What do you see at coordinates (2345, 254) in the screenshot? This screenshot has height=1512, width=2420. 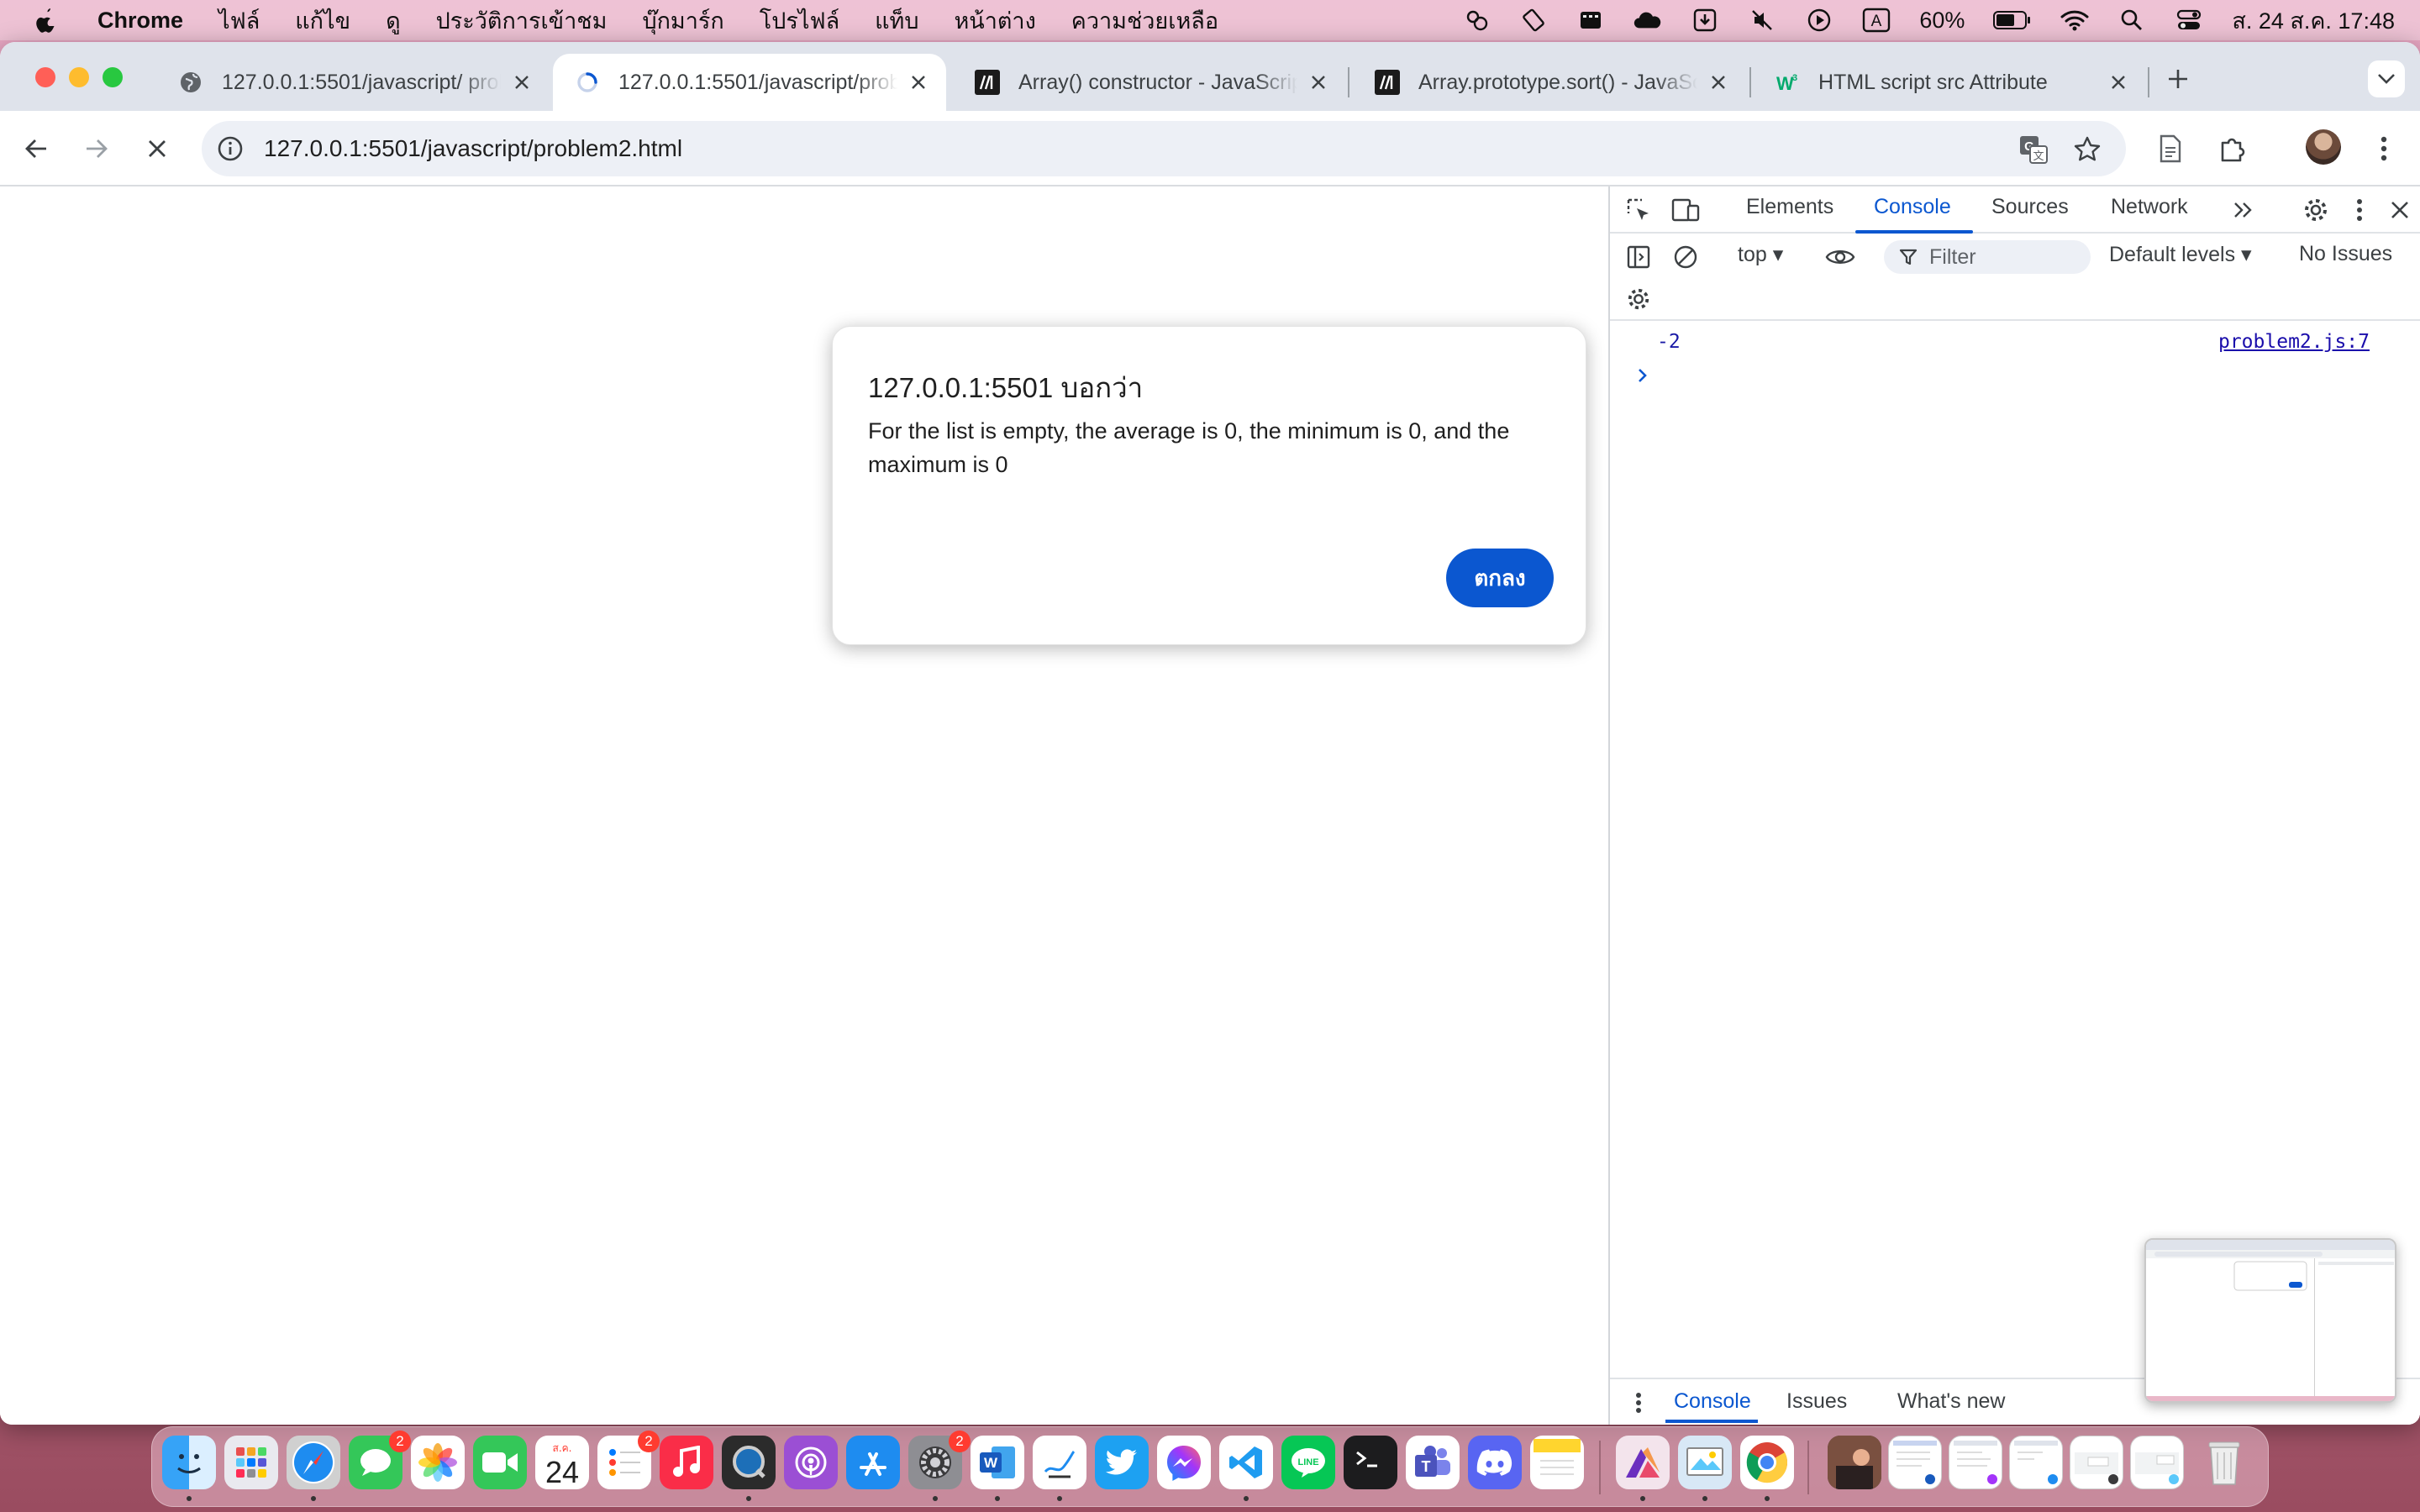 I see `issues-counter: No Issues` at bounding box center [2345, 254].